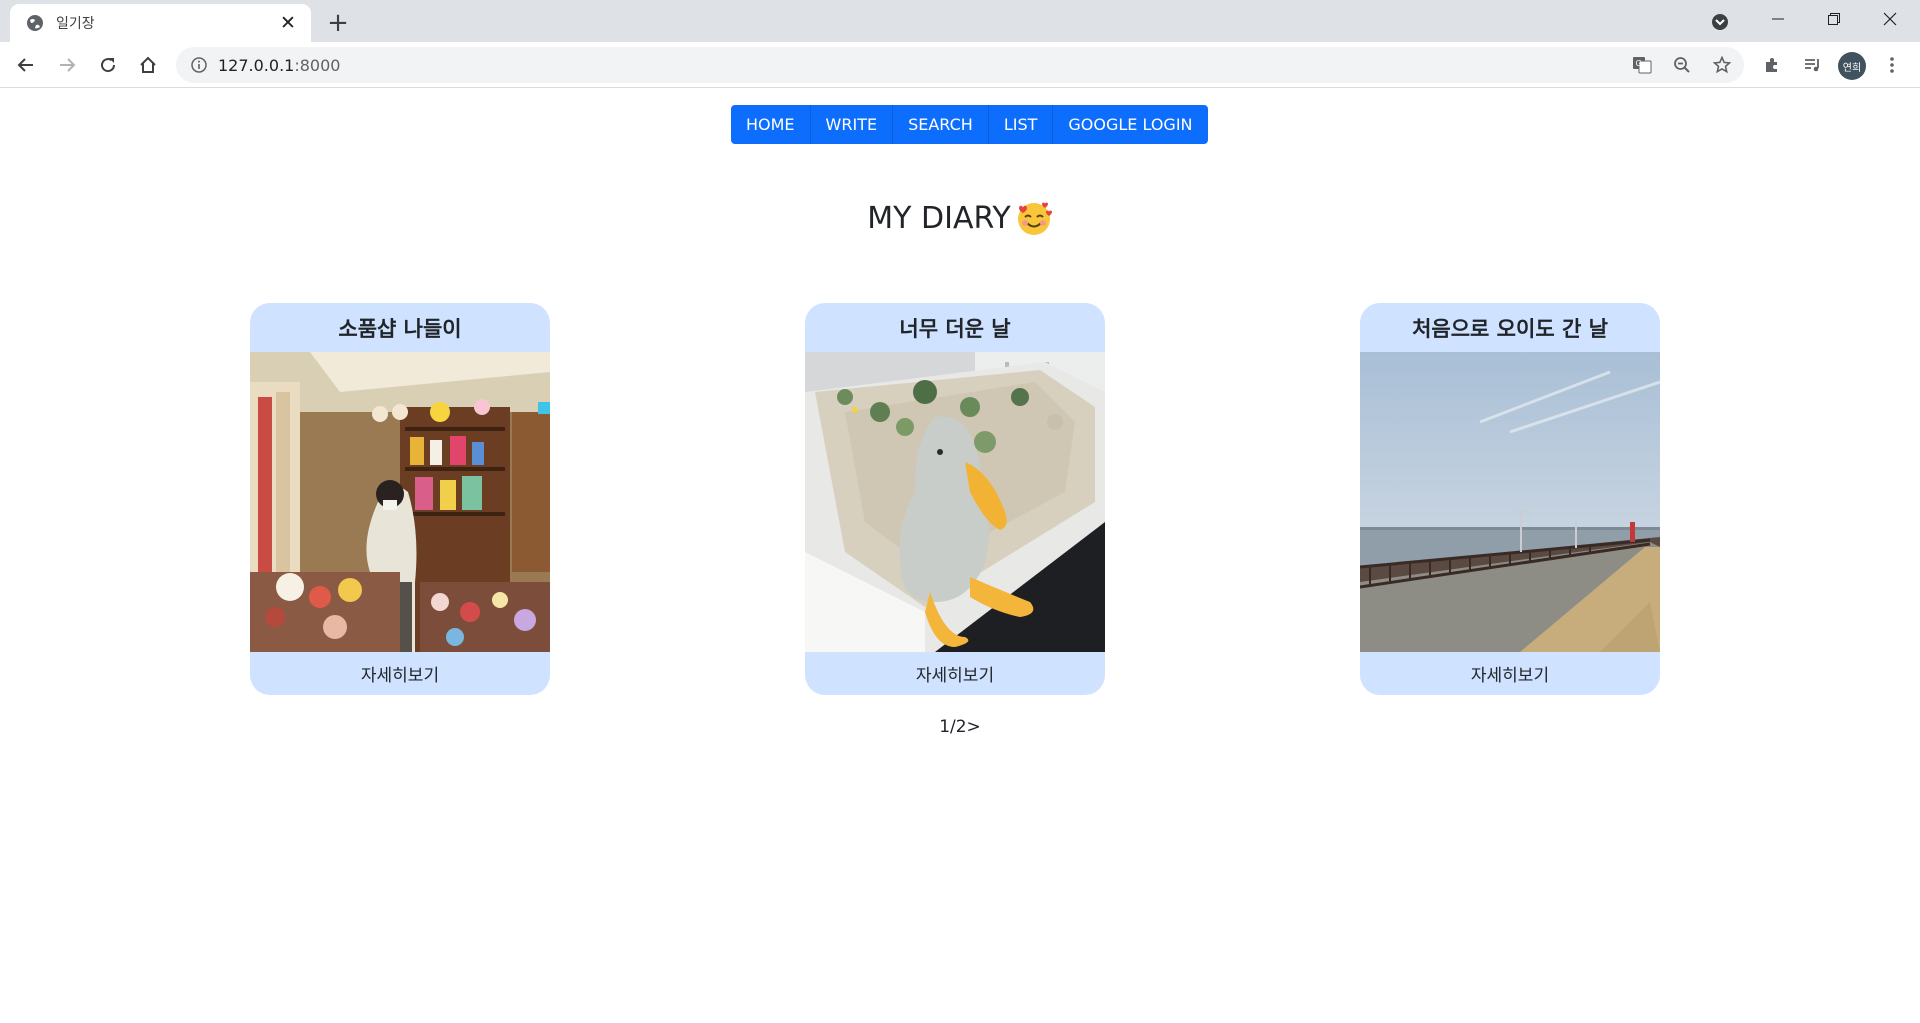 The width and height of the screenshot is (1920, 1023). I want to click on url-text: 127.0.0.1:8000, so click(279, 65).